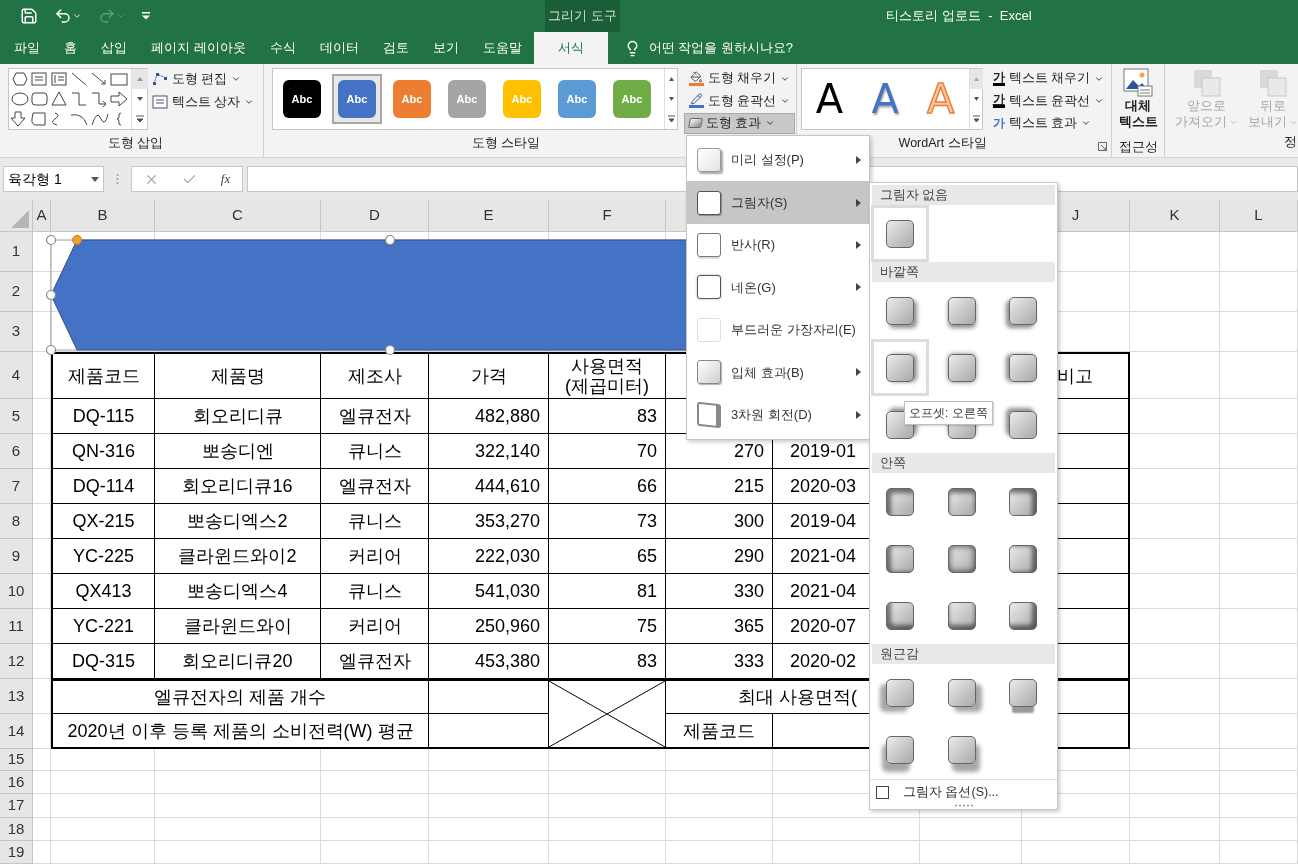 This screenshot has width=1298, height=864. I want to click on tooltip: 오프셋: 오른쪽, so click(948, 413).